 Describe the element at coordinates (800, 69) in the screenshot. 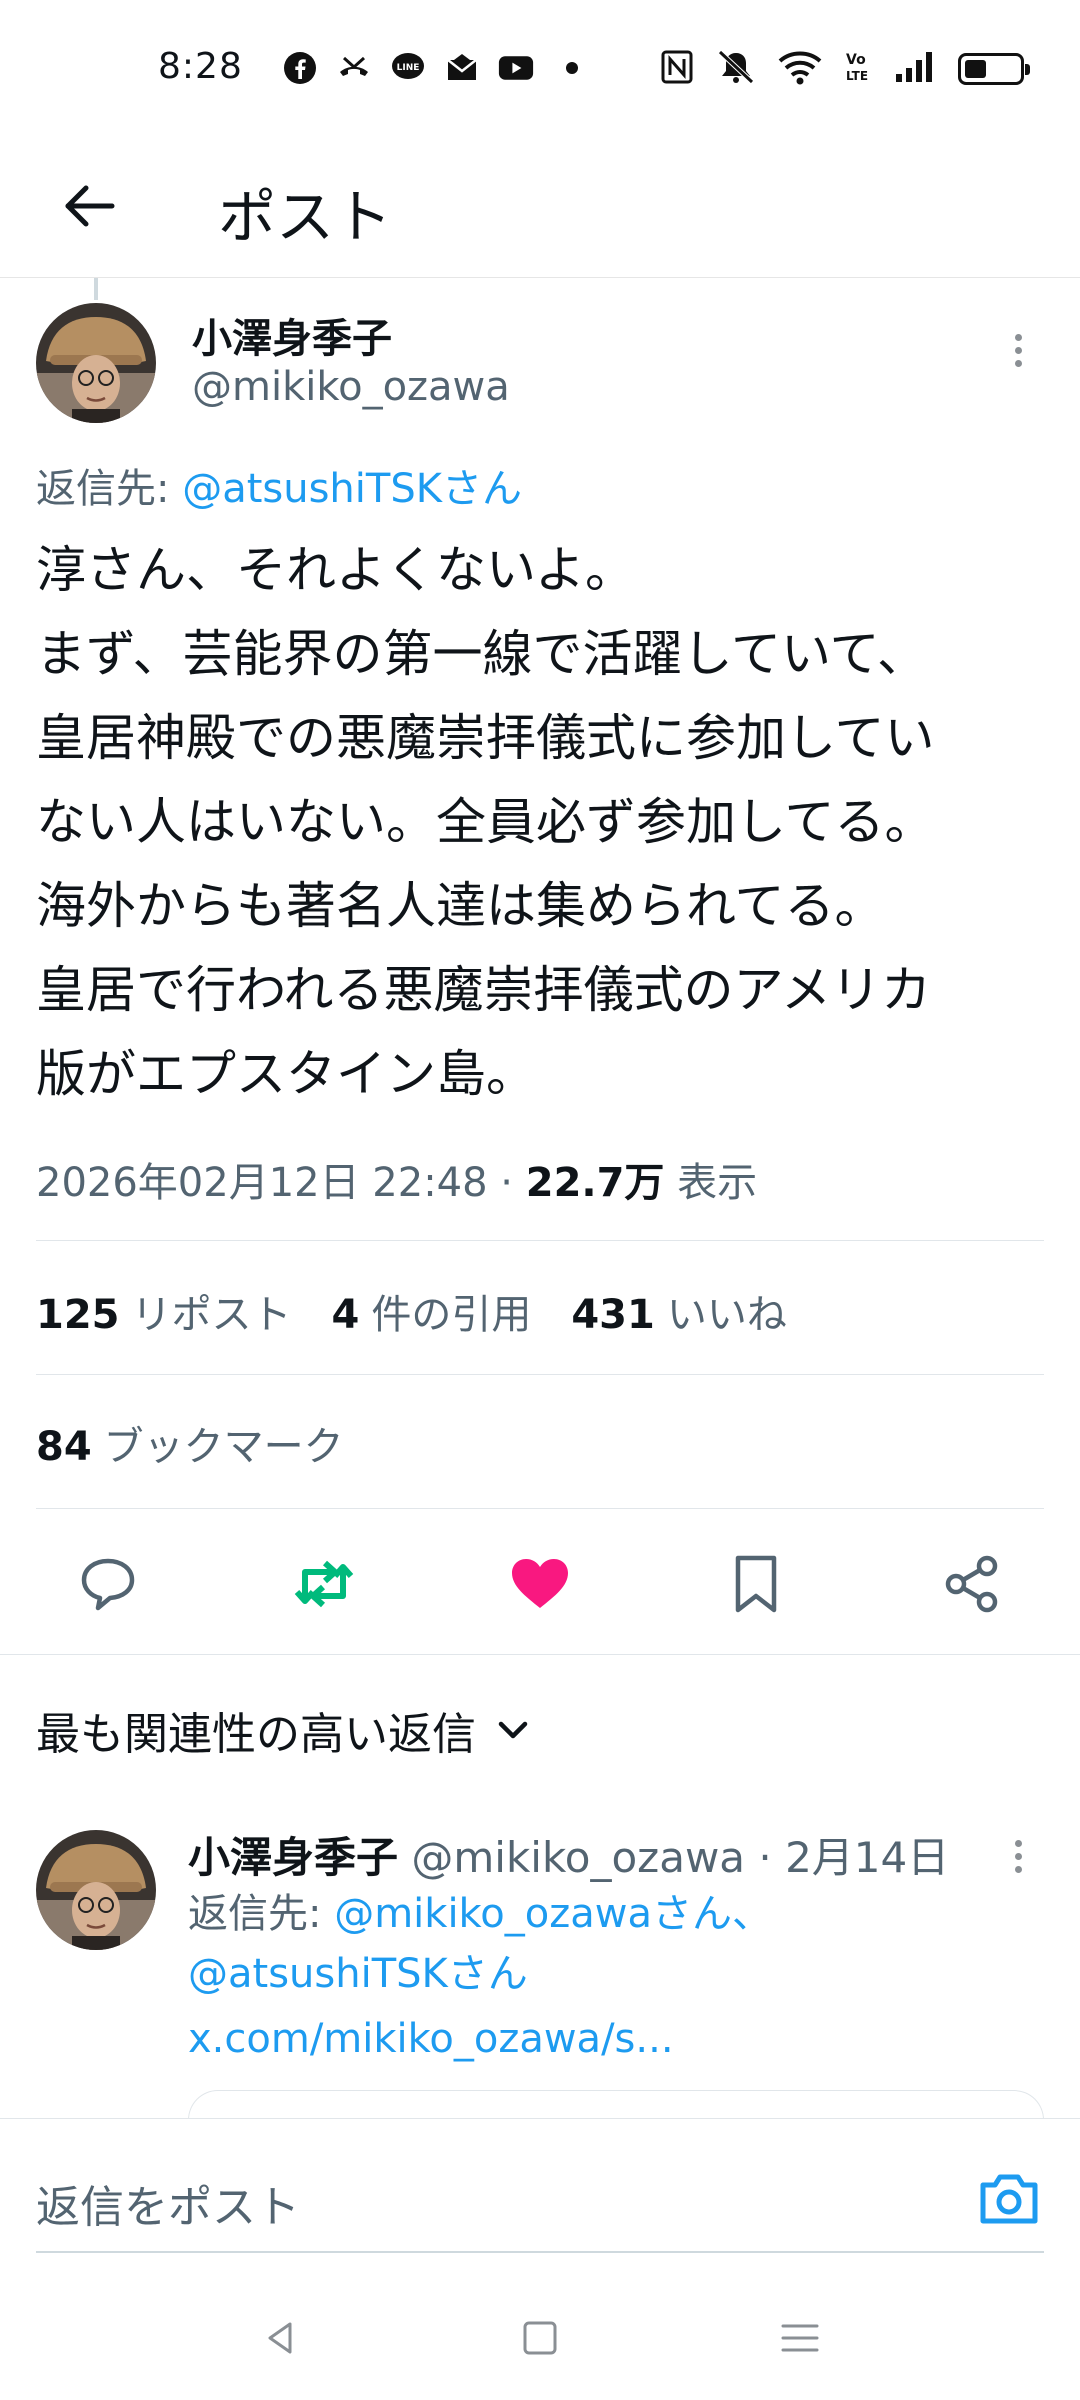

I see `wifi-icon` at that location.